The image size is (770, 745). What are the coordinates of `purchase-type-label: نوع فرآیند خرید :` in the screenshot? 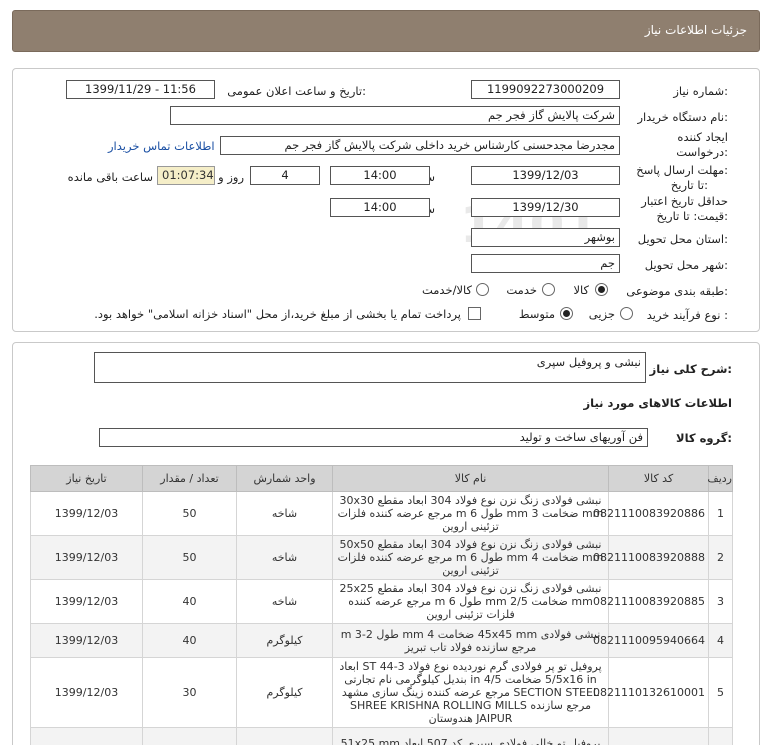 It's located at (687, 315).